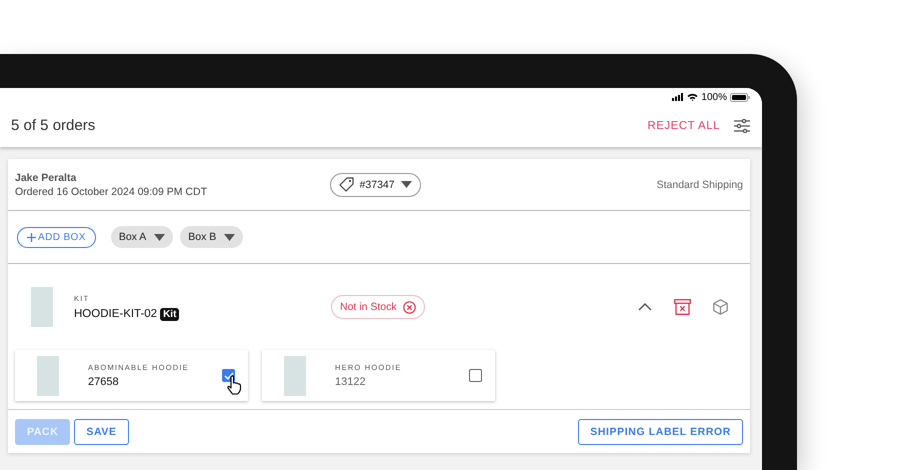  Describe the element at coordinates (142, 237) in the screenshot. I see `box-dropdown: Box A` at that location.